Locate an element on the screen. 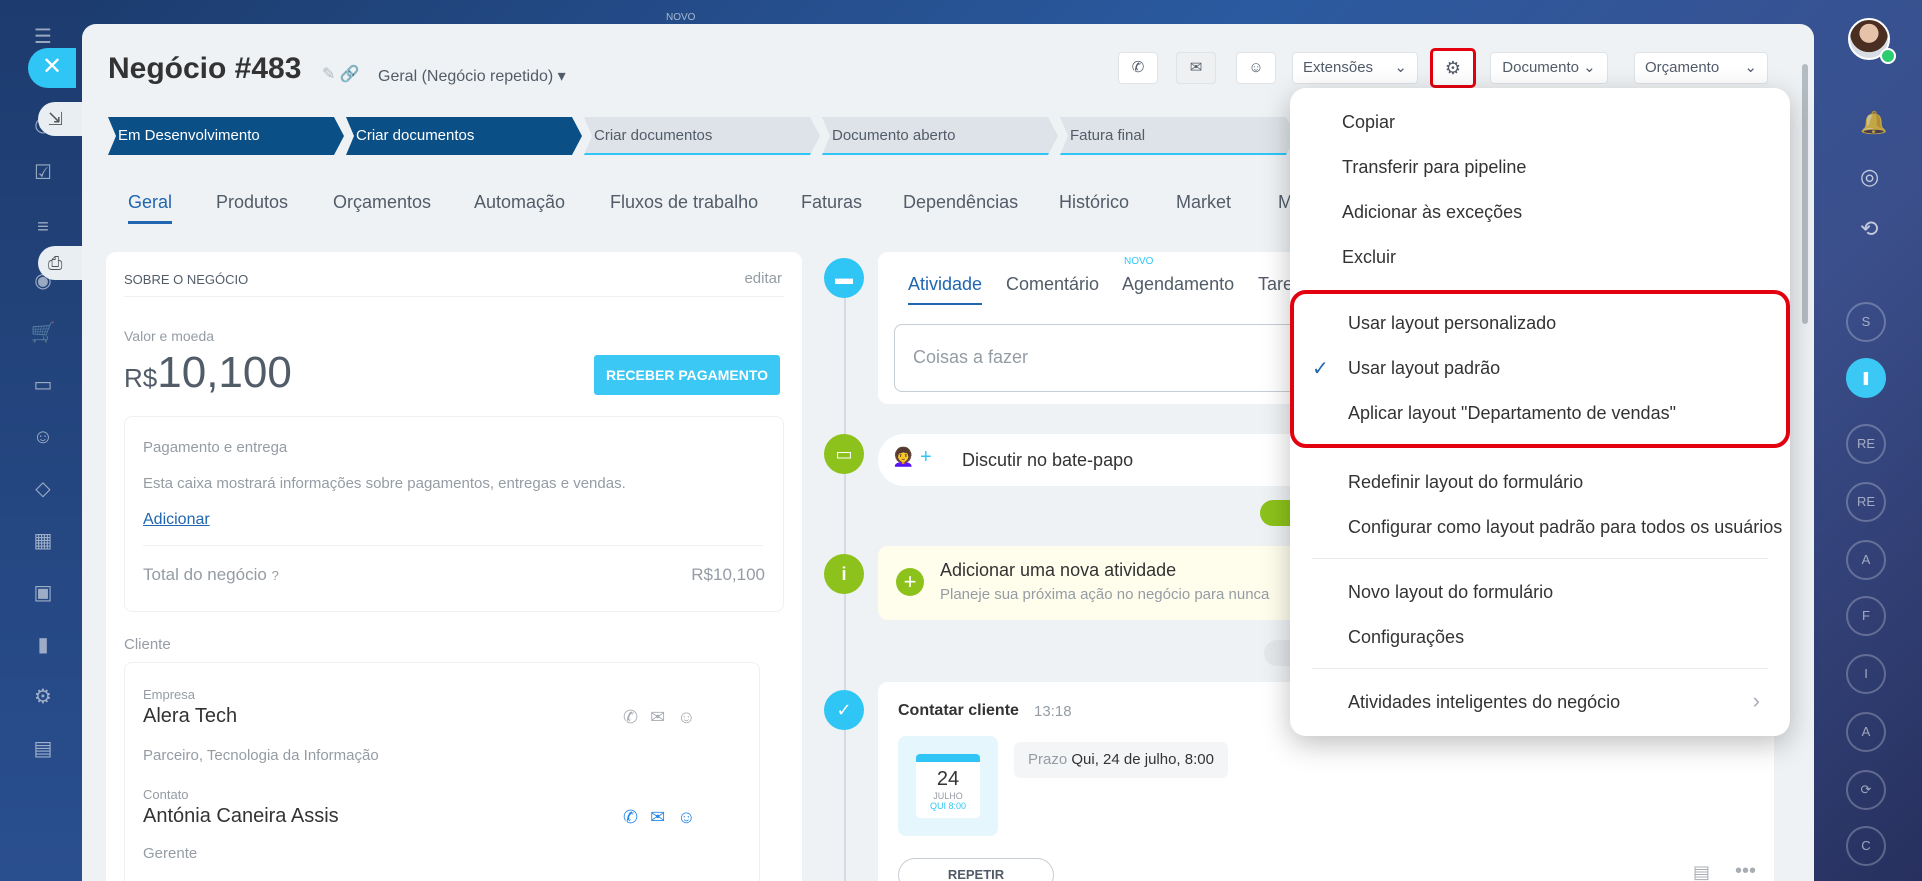 The height and width of the screenshot is (881, 1922). document-button: Documento ⌄ is located at coordinates (1549, 68).